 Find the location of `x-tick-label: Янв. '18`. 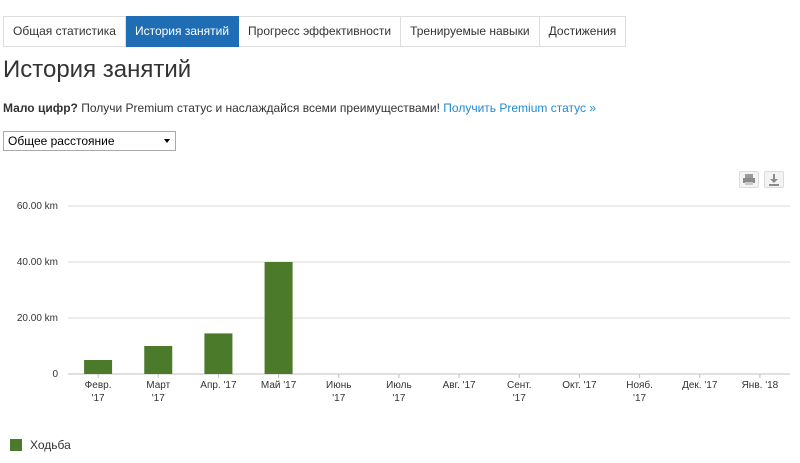

x-tick-label: Янв. '18 is located at coordinates (760, 385).